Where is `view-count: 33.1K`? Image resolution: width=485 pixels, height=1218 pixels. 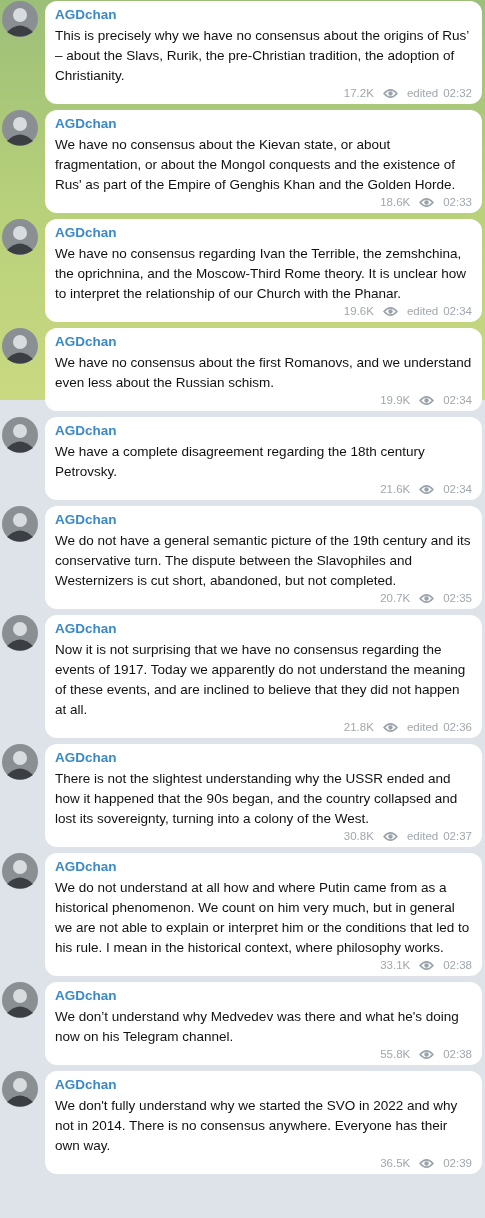
view-count: 33.1K is located at coordinates (395, 965).